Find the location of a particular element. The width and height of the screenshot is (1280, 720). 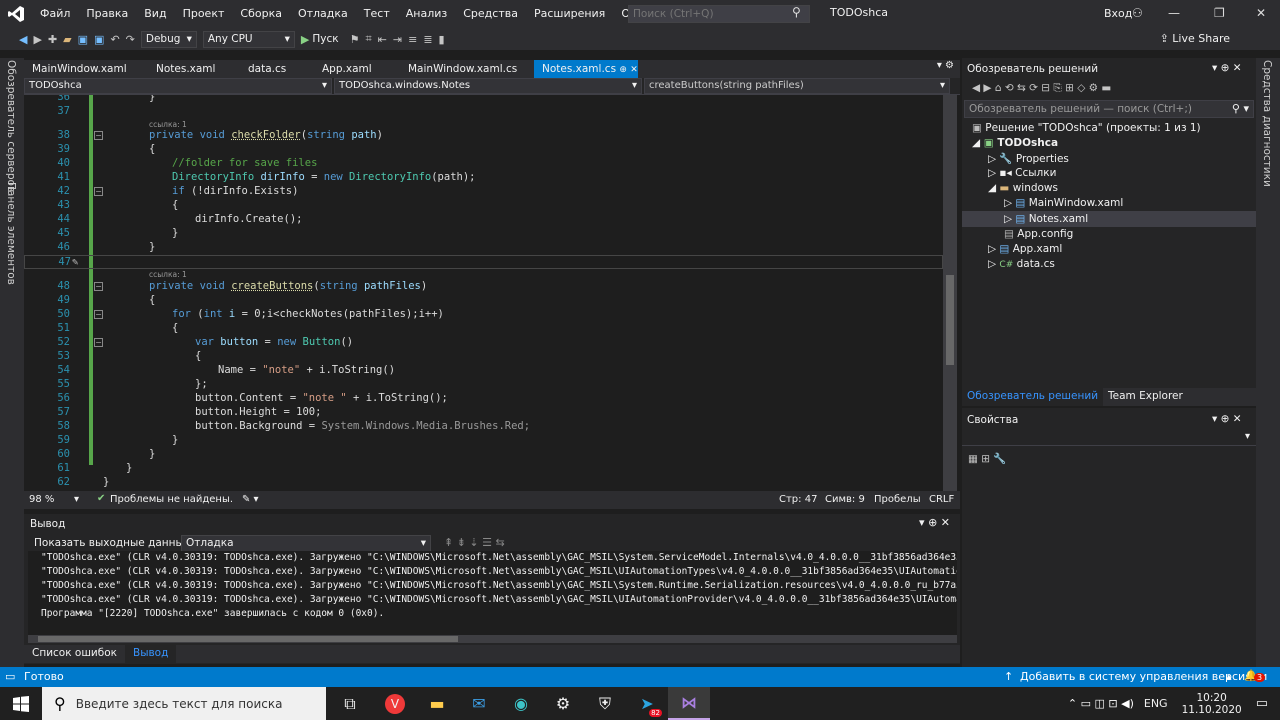

maximize-icon: ❐ is located at coordinates (1219, 13).